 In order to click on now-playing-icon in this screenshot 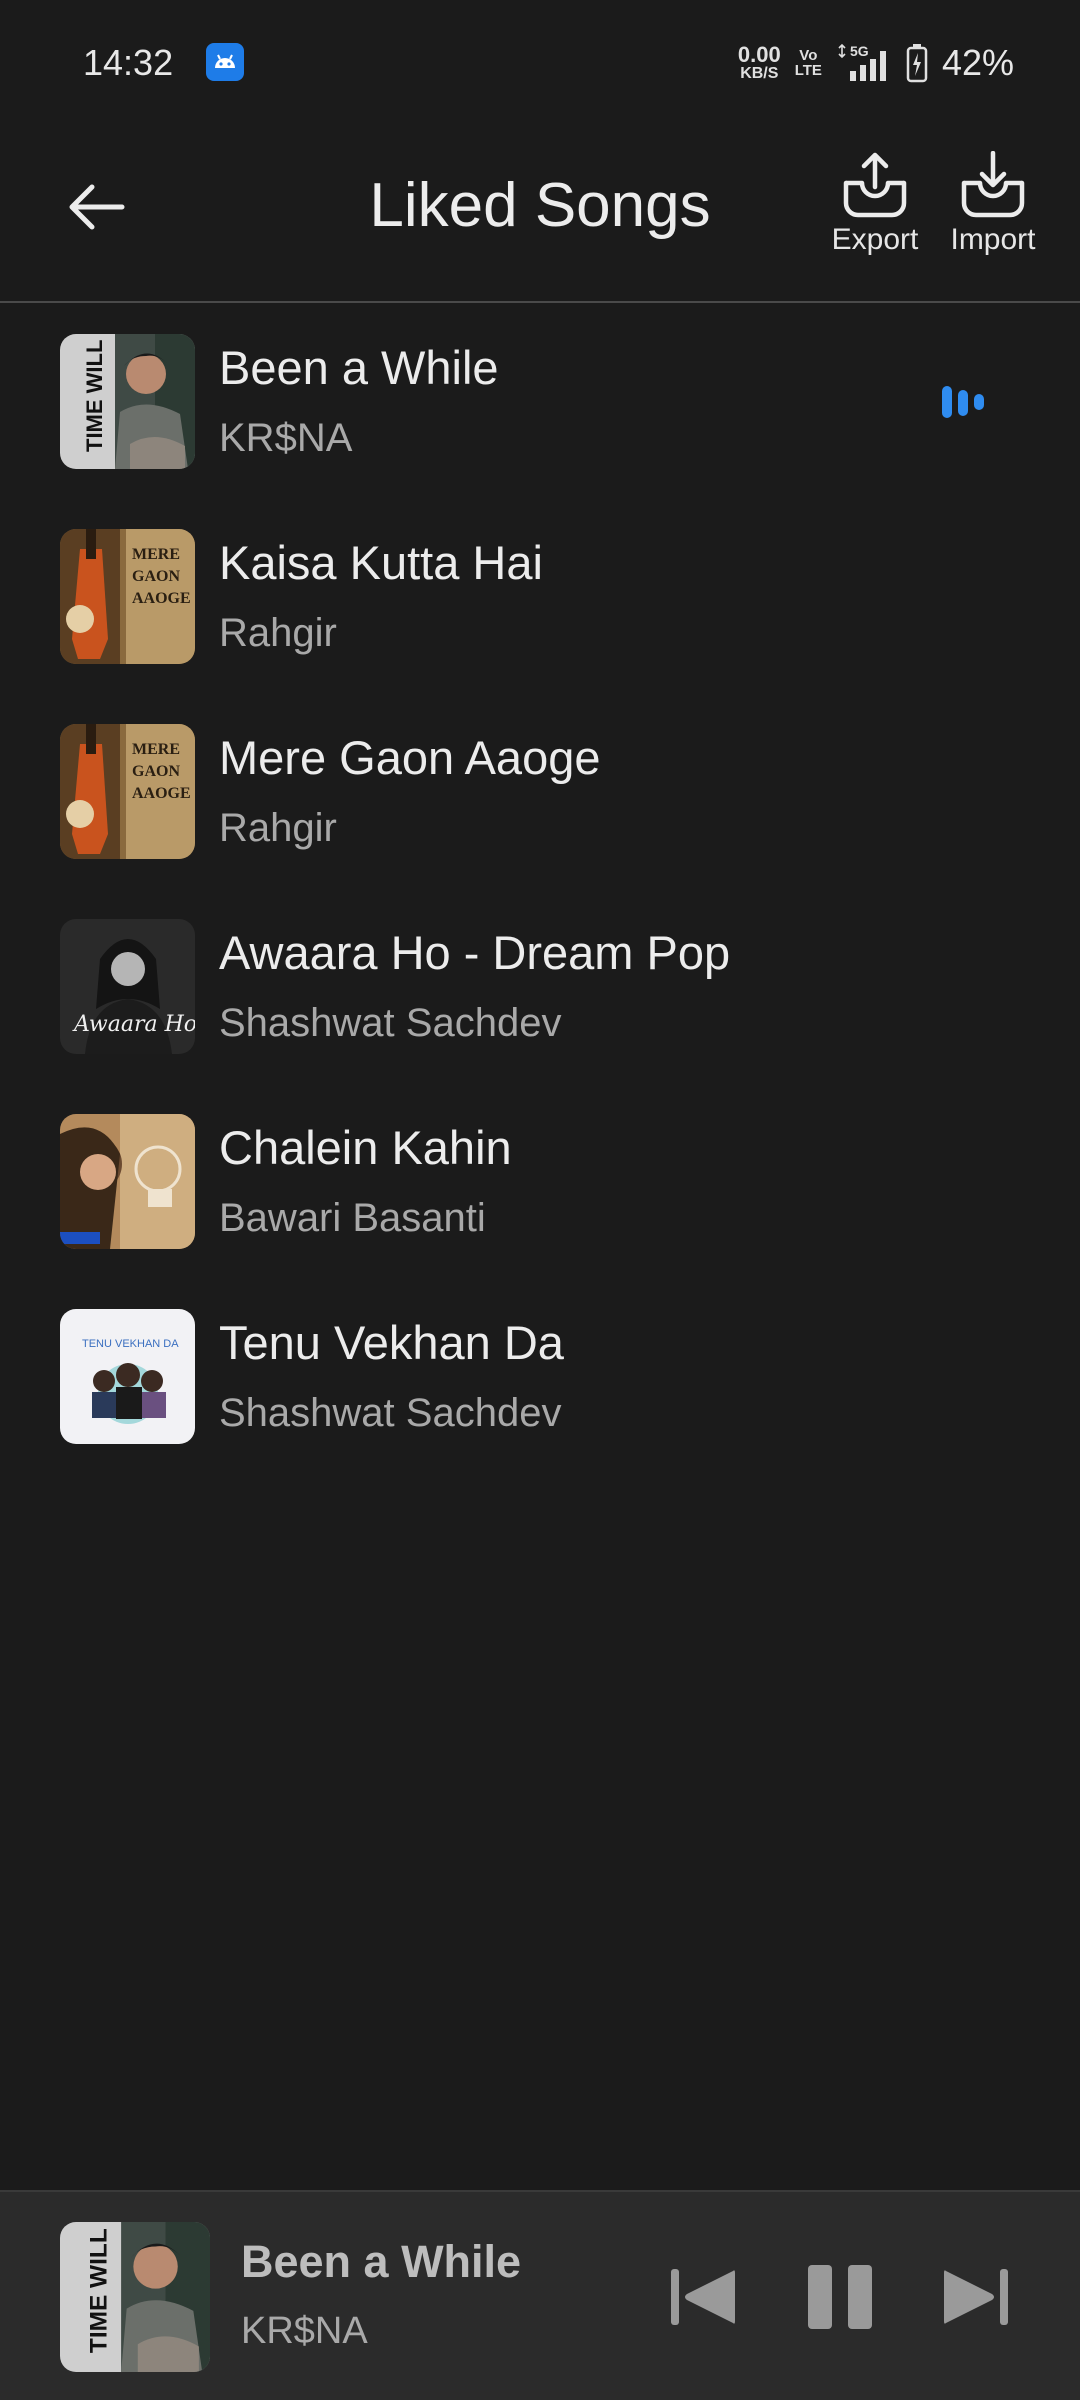, I will do `click(967, 404)`.